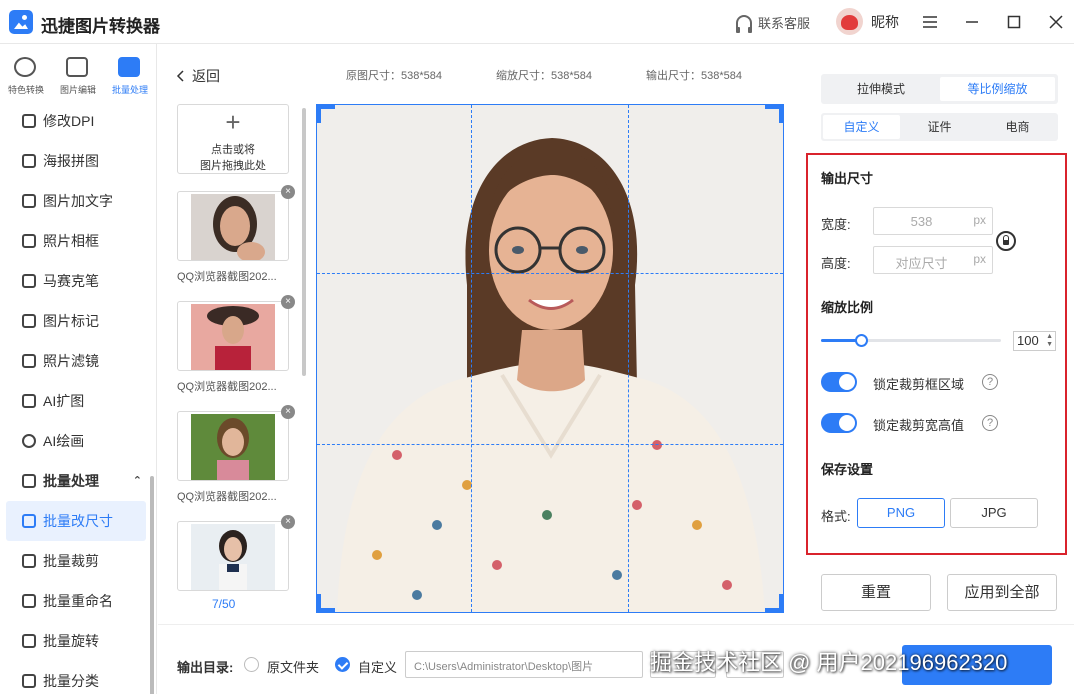  Describe the element at coordinates (233, 150) in the screenshot. I see `dropzone-line-1: 点击或将` at that location.